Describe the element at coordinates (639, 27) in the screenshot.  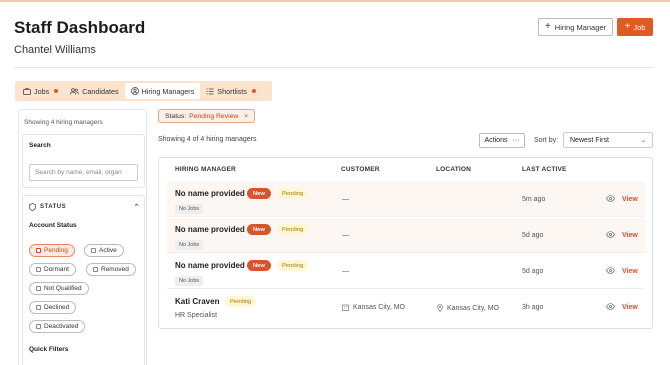
I see `add-job-label: Job` at that location.